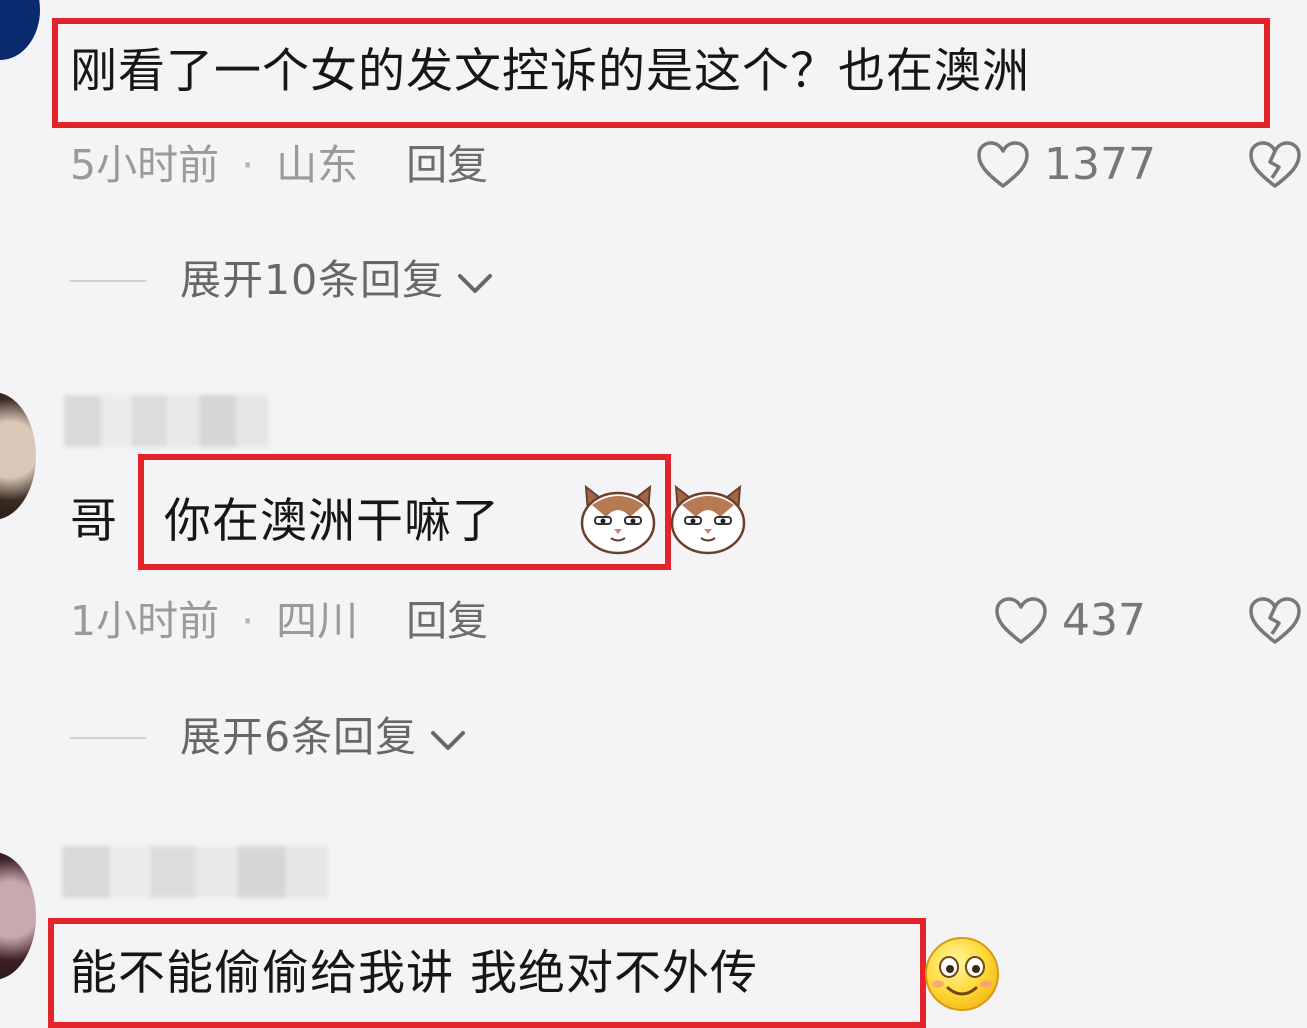  What do you see at coordinates (1104, 620) in the screenshot?
I see `like-count: 437` at bounding box center [1104, 620].